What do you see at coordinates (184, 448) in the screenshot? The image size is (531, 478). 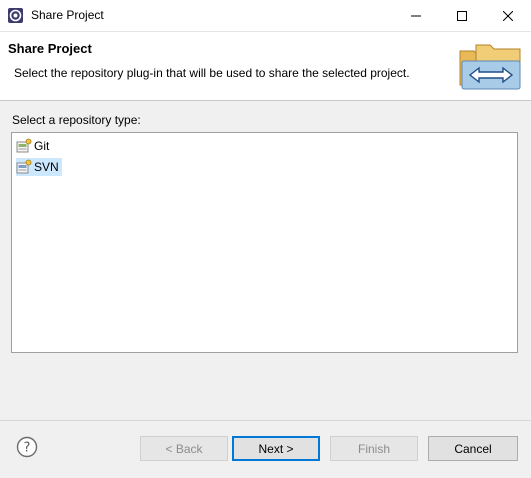 I see `back-button: < Back` at bounding box center [184, 448].